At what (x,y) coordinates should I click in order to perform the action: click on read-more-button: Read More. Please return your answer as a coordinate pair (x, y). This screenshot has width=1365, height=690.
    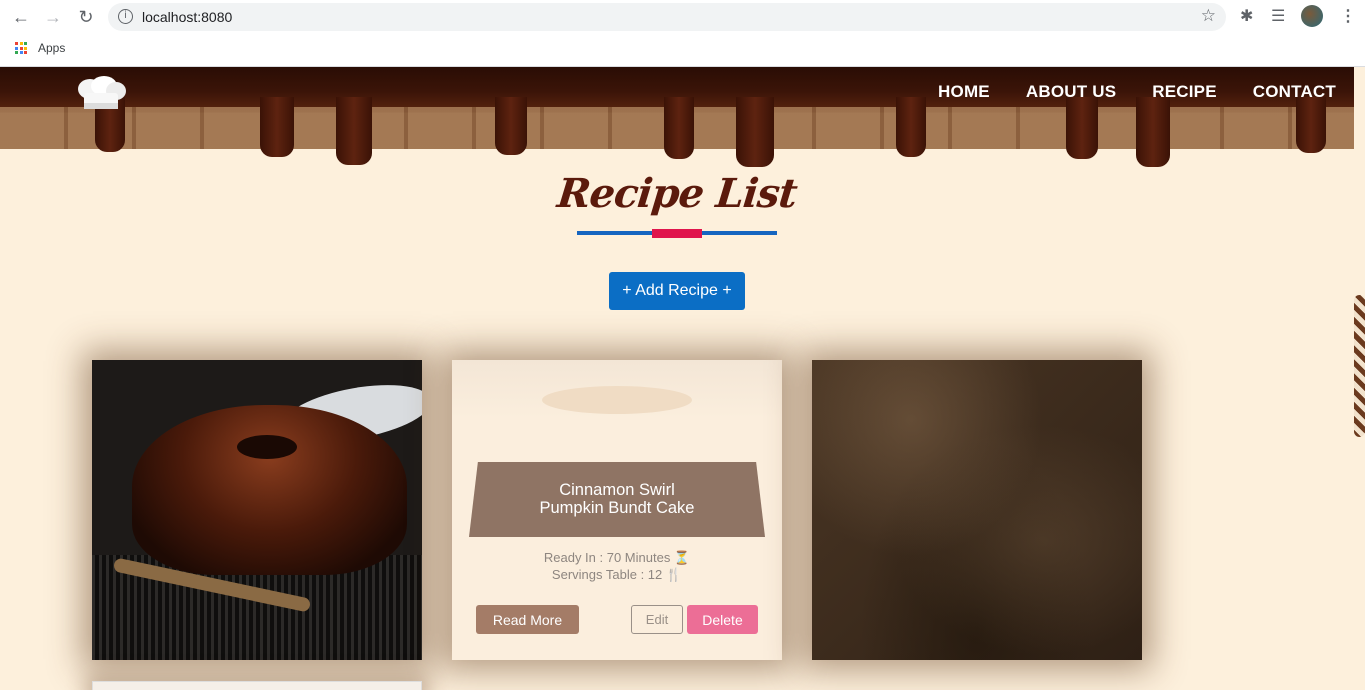
    Looking at the image, I should click on (527, 619).